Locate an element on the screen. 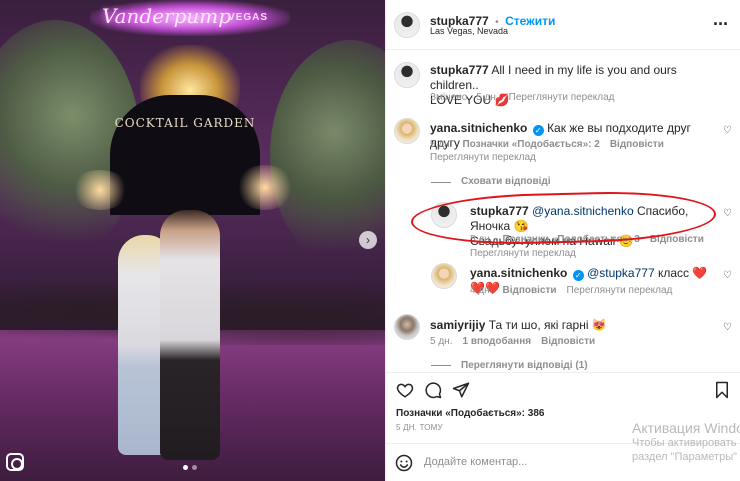 Image resolution: width=740 pixels, height=481 pixels. hide-replies-row: Сховати відповіді is located at coordinates (506, 181).